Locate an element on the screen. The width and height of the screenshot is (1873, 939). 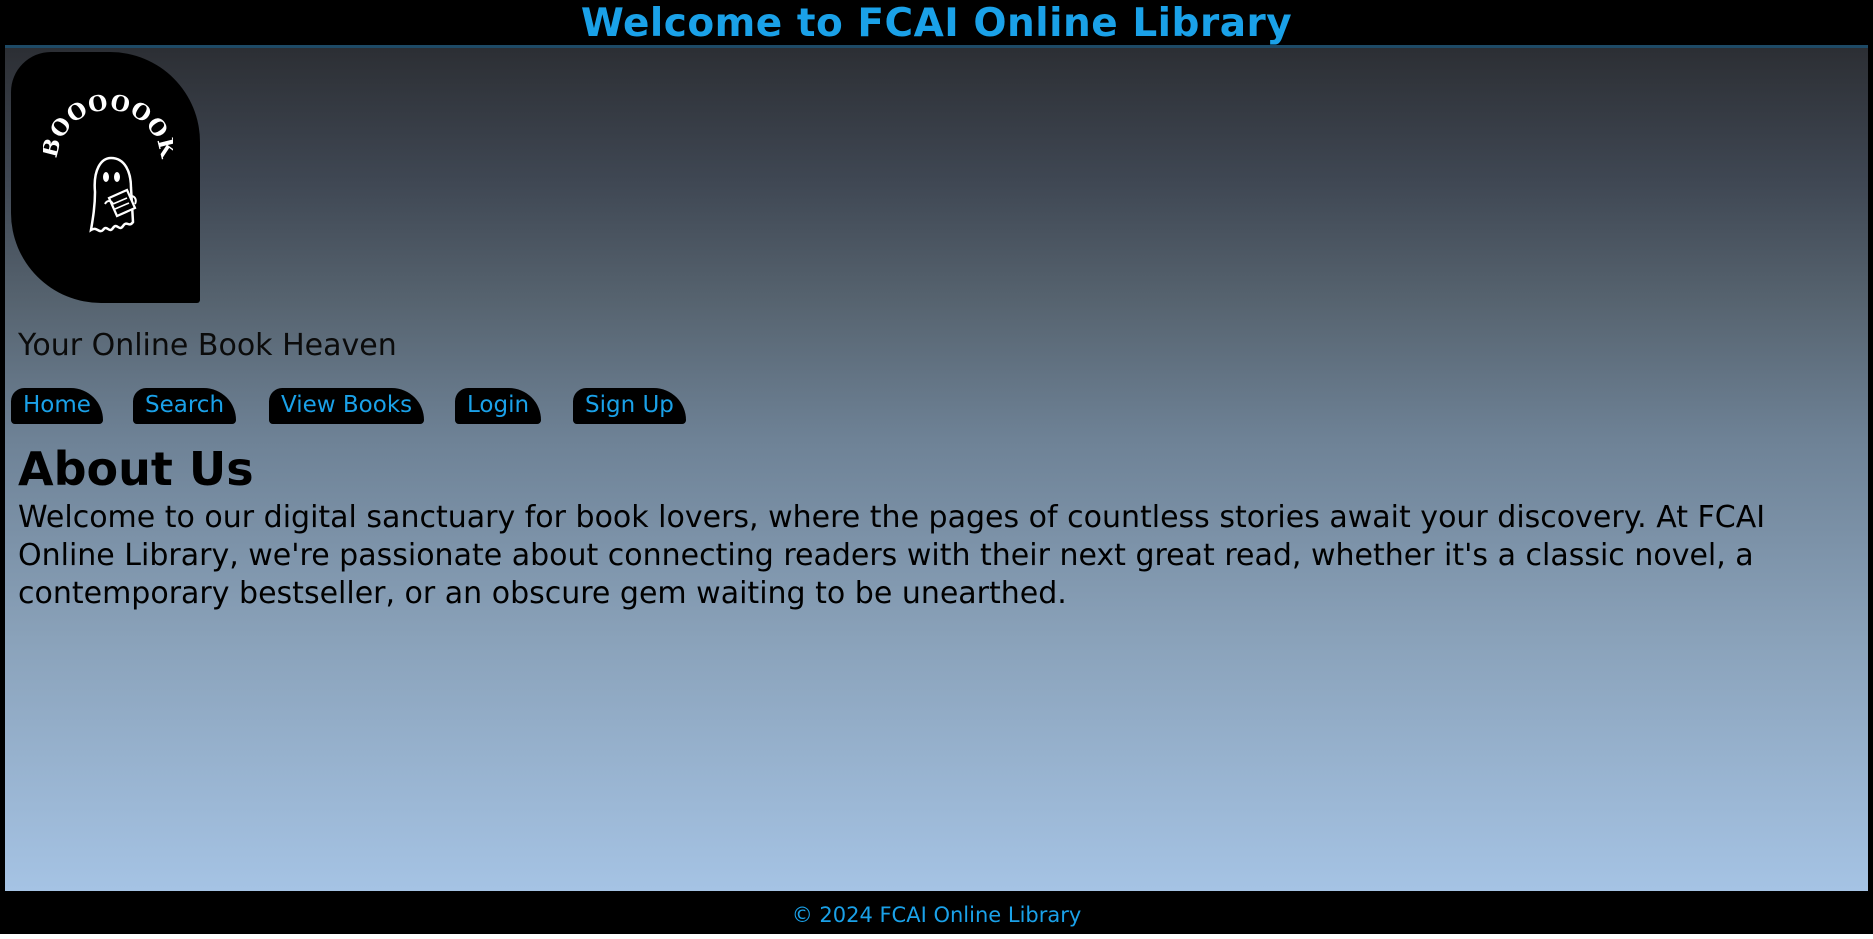
nav-view-books-link: View Books is located at coordinates (347, 406).